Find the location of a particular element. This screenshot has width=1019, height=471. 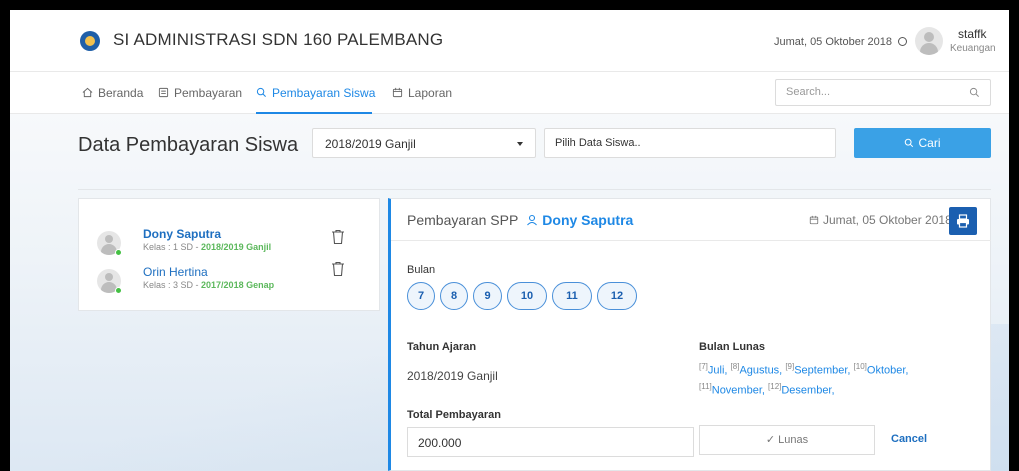

print-icon is located at coordinates (963, 221).